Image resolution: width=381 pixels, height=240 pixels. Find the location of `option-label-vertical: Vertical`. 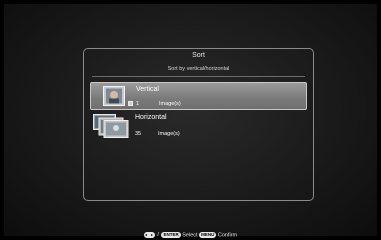

option-label-vertical: Vertical is located at coordinates (147, 89).